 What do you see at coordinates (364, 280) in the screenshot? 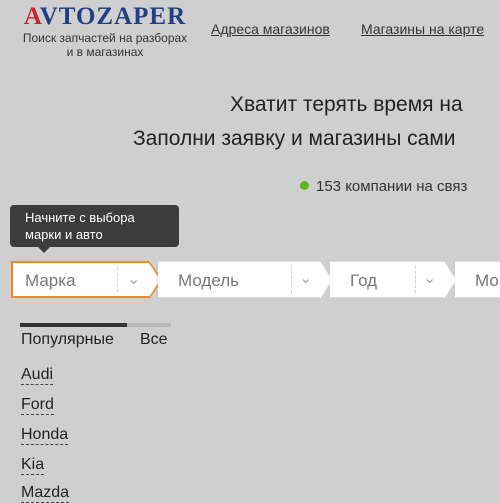
I see `year-select-label: Год` at bounding box center [364, 280].